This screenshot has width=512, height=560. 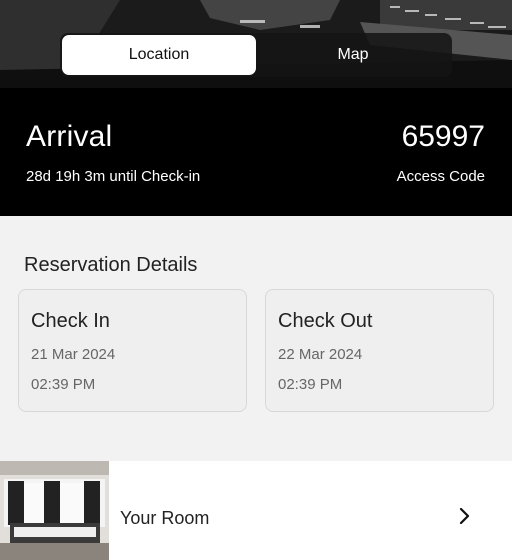 I want to click on view-segmented-control: Location Map, so click(x=256, y=55).